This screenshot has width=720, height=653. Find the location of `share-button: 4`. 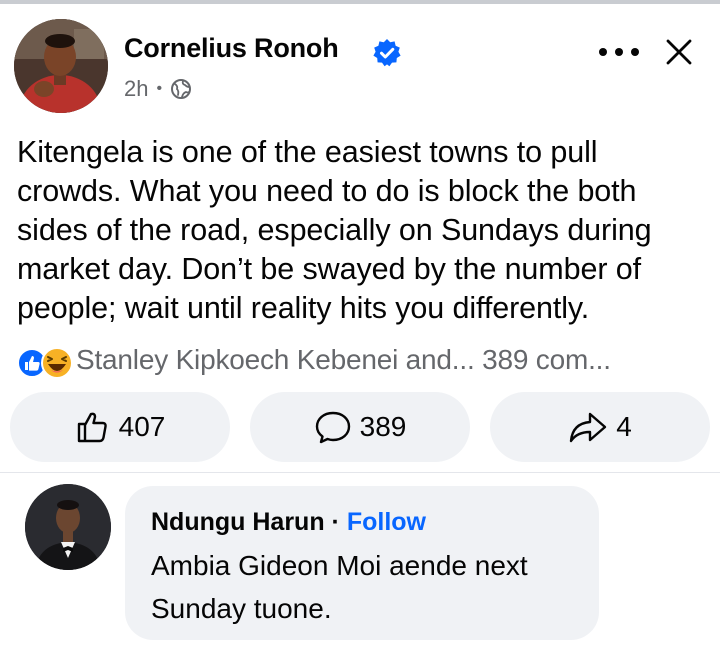

share-button: 4 is located at coordinates (600, 427).